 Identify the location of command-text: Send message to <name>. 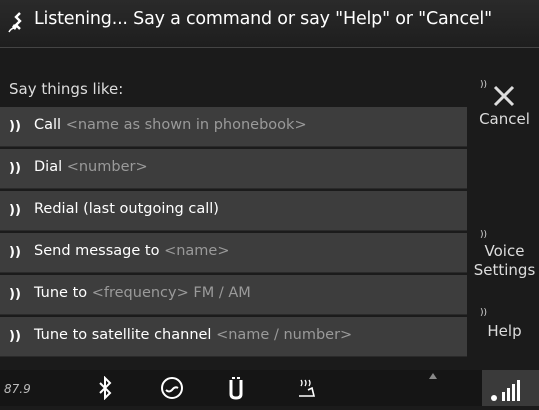
(132, 251).